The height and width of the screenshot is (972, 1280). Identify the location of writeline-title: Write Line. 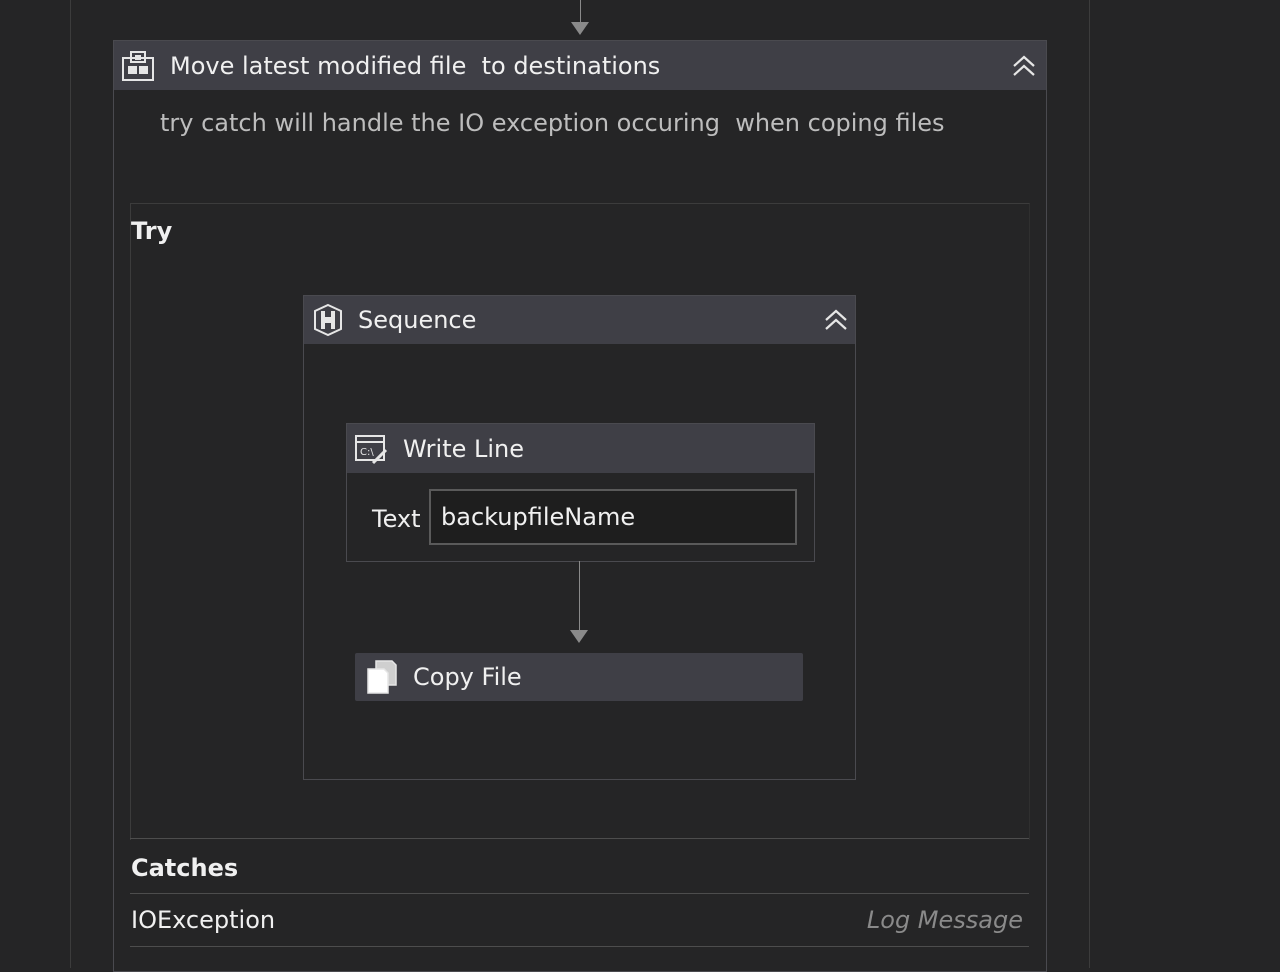
(464, 448).